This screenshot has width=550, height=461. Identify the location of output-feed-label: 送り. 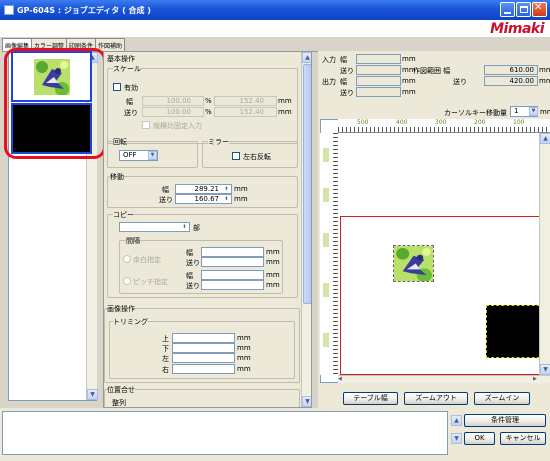
(347, 93).